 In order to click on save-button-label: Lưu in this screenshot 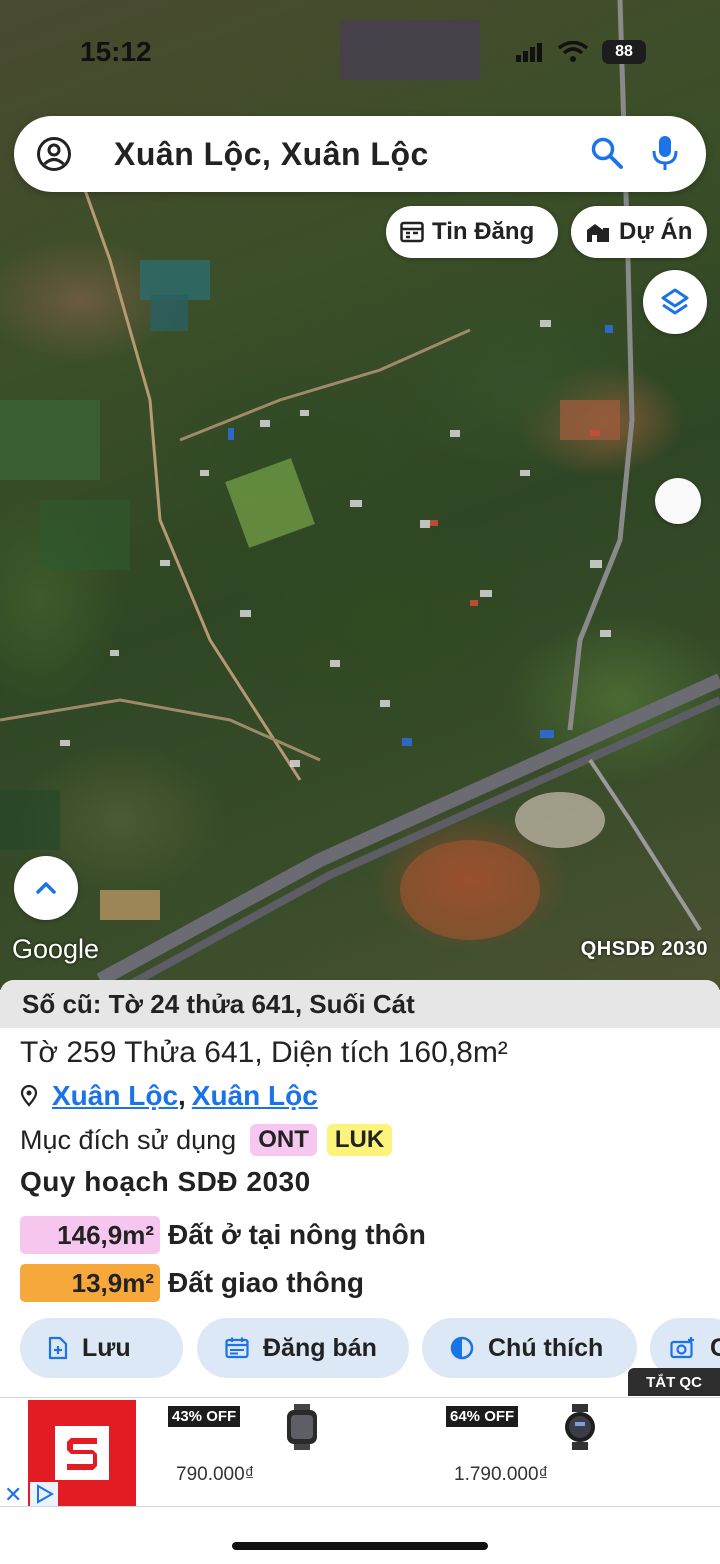, I will do `click(106, 1347)`.